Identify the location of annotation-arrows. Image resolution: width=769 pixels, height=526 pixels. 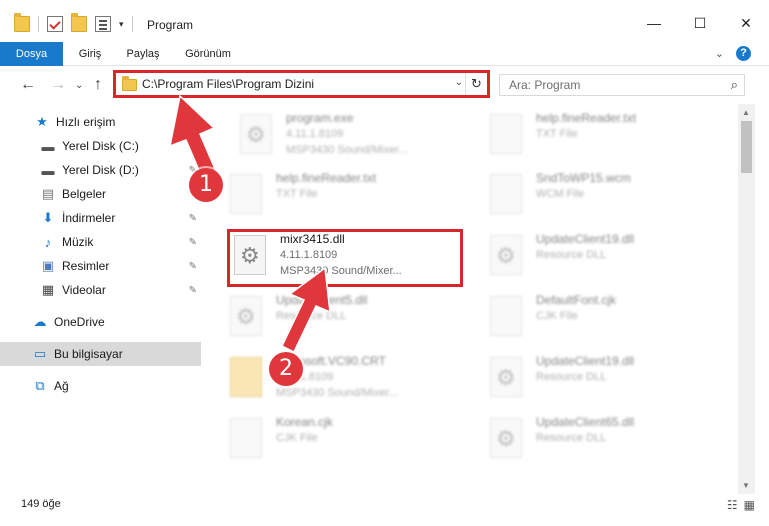
(249, 224).